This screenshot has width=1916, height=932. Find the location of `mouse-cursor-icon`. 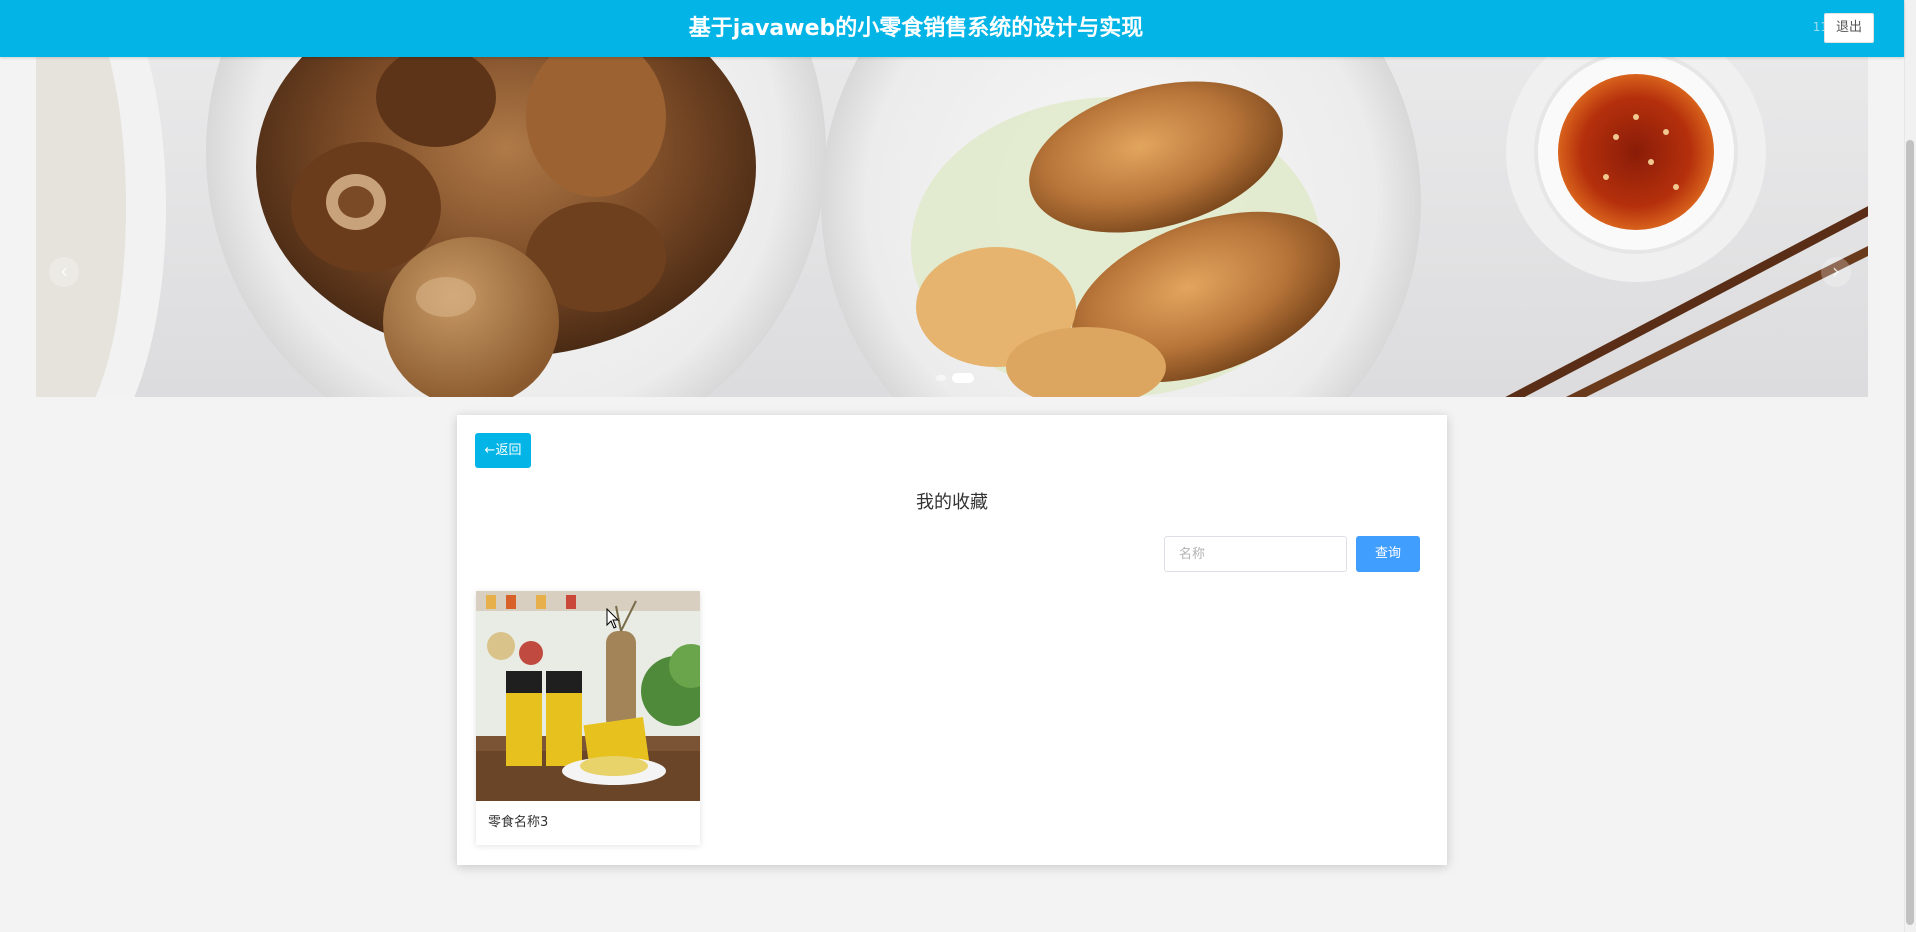

mouse-cursor-icon is located at coordinates (613, 618).